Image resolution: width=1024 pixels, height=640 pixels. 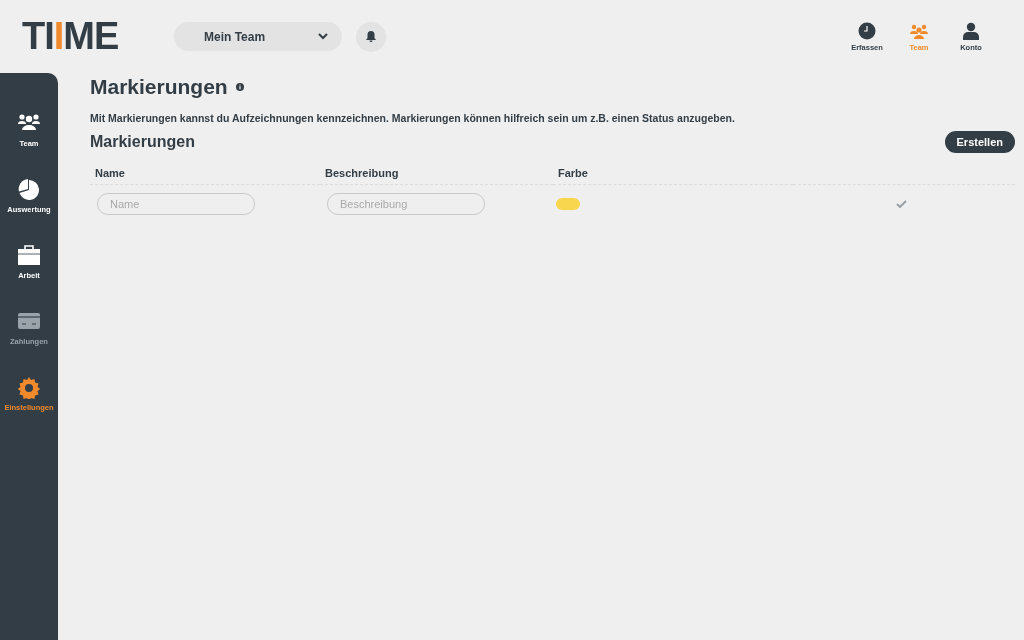 I want to click on color-swatch, so click(x=568, y=204).